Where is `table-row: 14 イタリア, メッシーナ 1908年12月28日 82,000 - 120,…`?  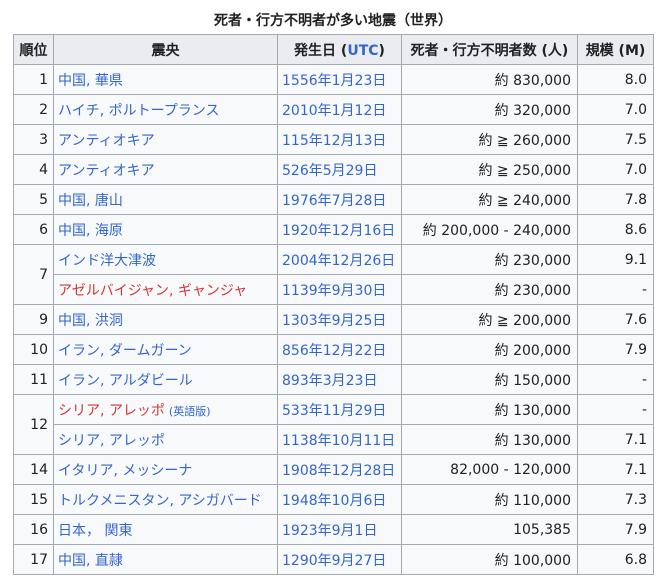
table-row: 14 イタリア, メッシーナ 1908年12月28日 82,000 - 120,… is located at coordinates (333, 469).